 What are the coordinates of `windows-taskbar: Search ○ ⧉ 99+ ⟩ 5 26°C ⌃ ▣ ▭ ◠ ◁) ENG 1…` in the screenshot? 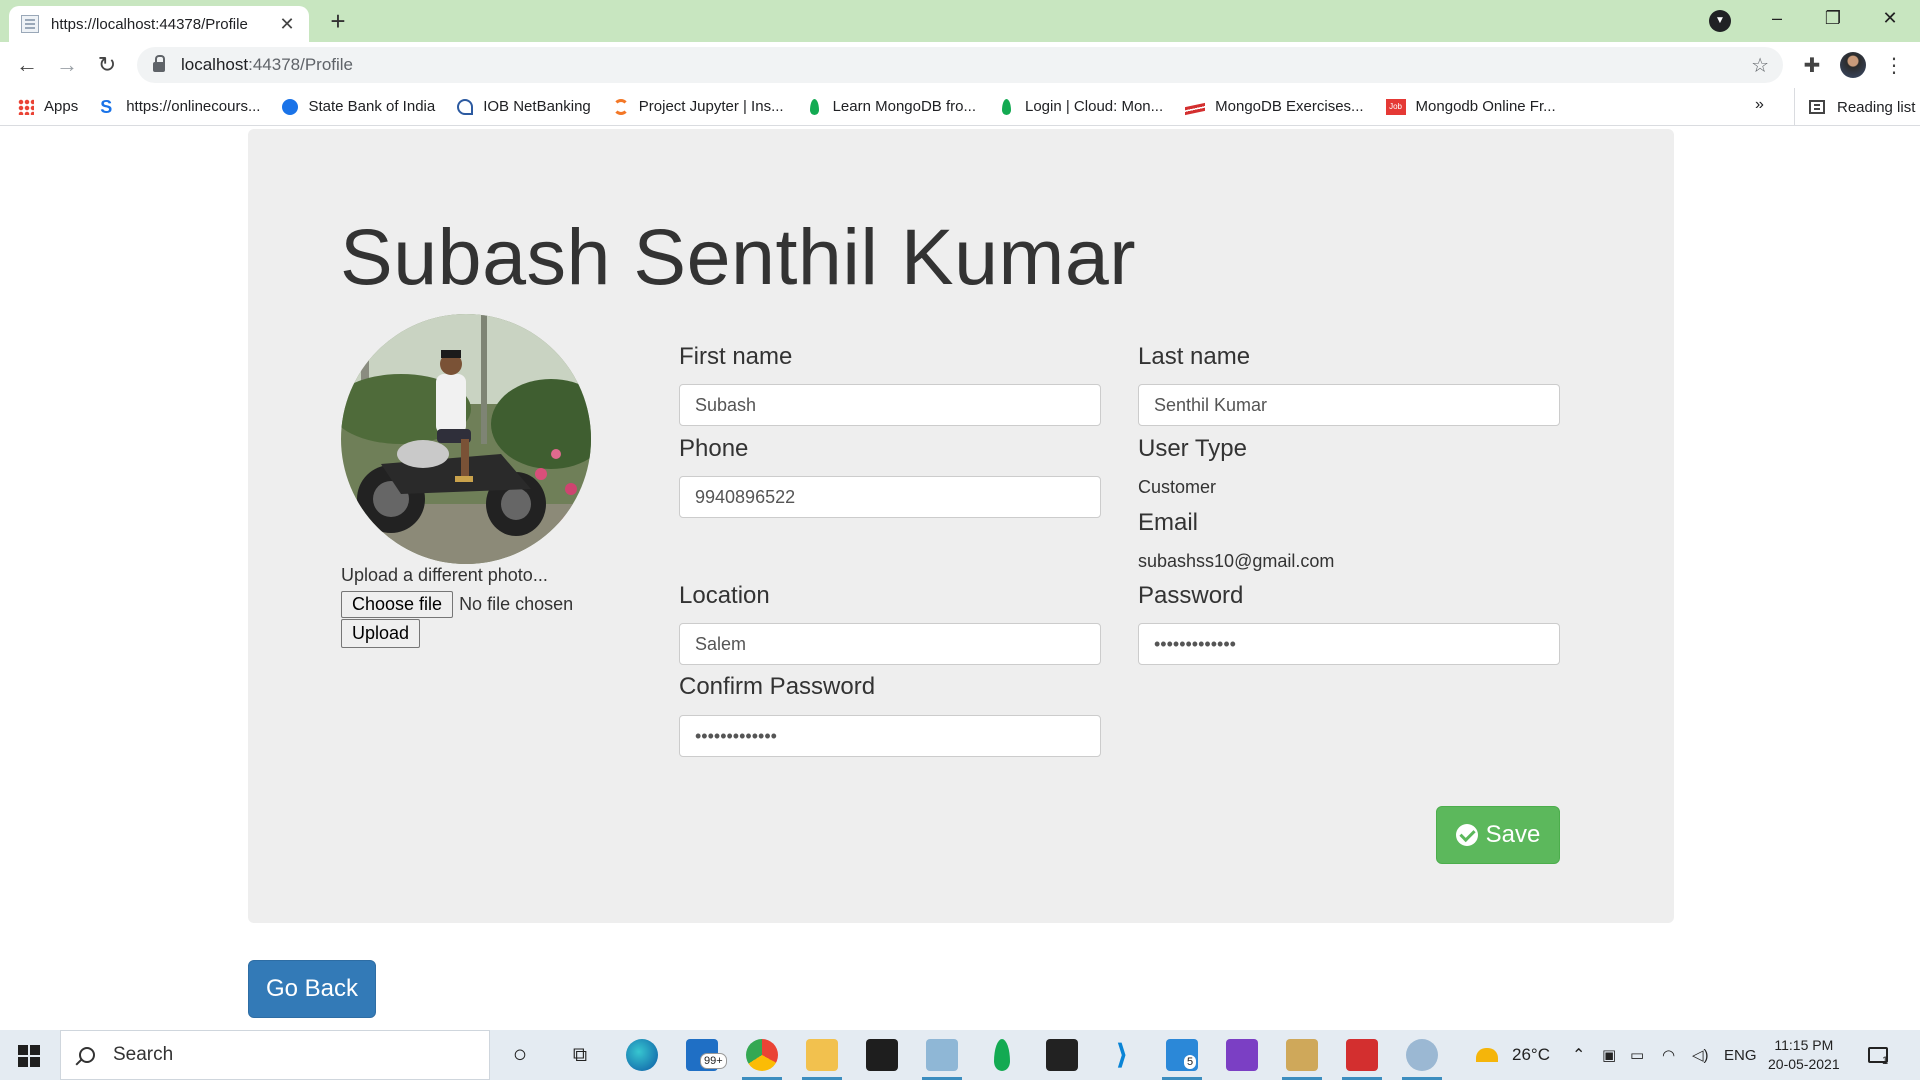 It's located at (960, 1055).